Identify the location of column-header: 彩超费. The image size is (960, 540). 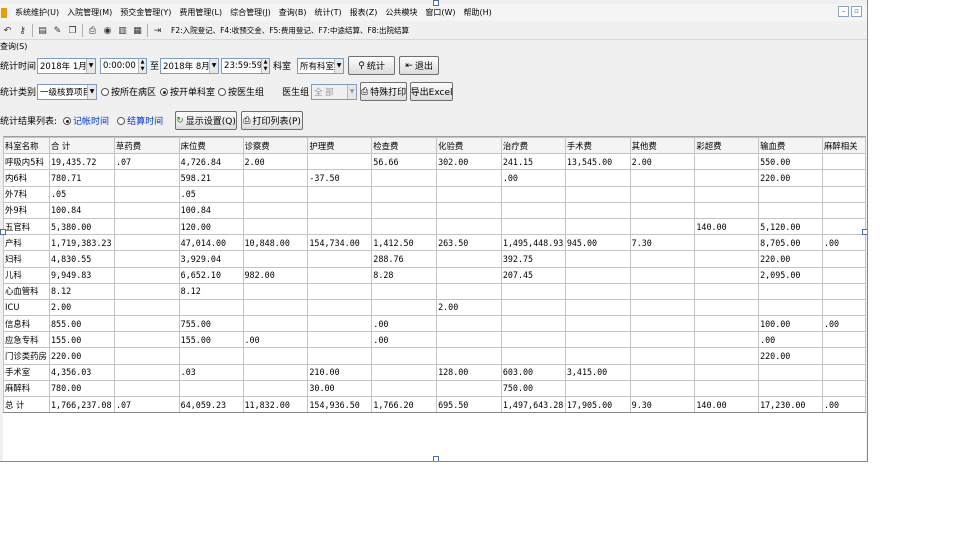
(727, 146).